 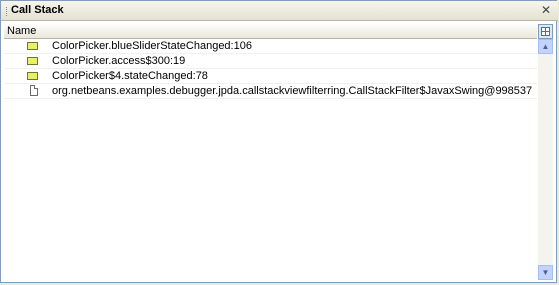 What do you see at coordinates (37, 10) in the screenshot?
I see `window-title: Call Stack` at bounding box center [37, 10].